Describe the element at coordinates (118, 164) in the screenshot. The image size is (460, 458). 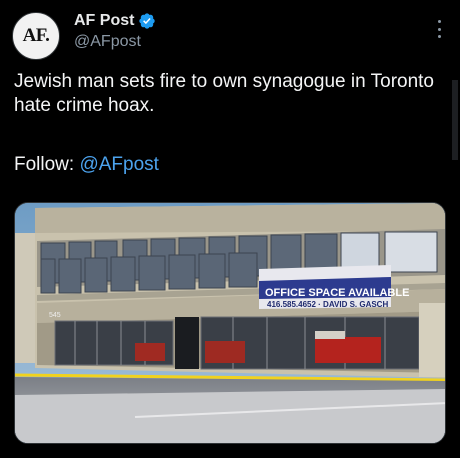
I see `follow-handle-link: @AFpost` at that location.